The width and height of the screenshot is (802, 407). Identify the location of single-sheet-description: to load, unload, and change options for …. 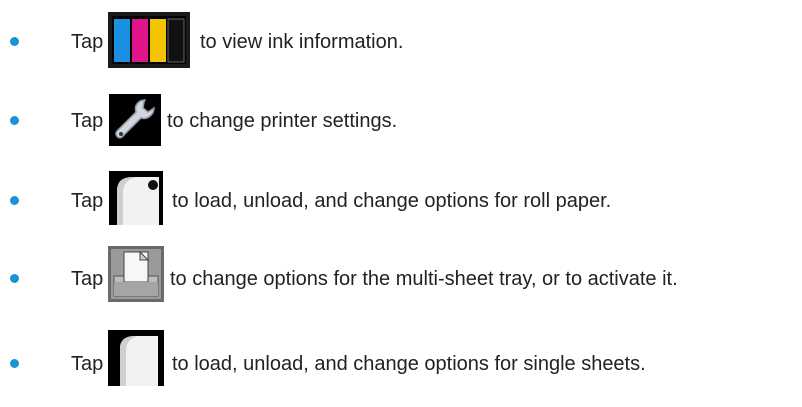
(409, 364).